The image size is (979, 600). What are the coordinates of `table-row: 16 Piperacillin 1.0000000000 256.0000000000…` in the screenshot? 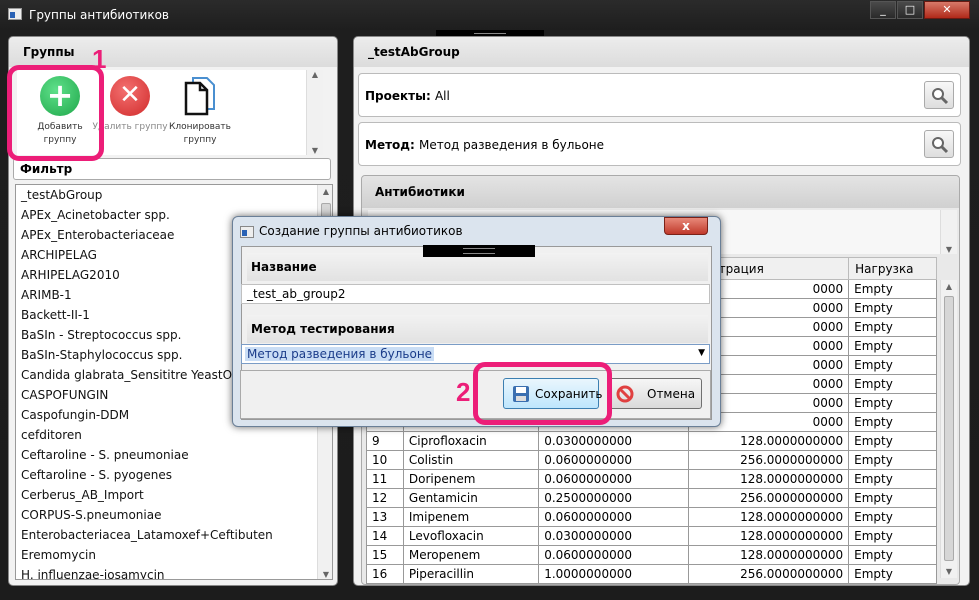 It's located at (651, 574).